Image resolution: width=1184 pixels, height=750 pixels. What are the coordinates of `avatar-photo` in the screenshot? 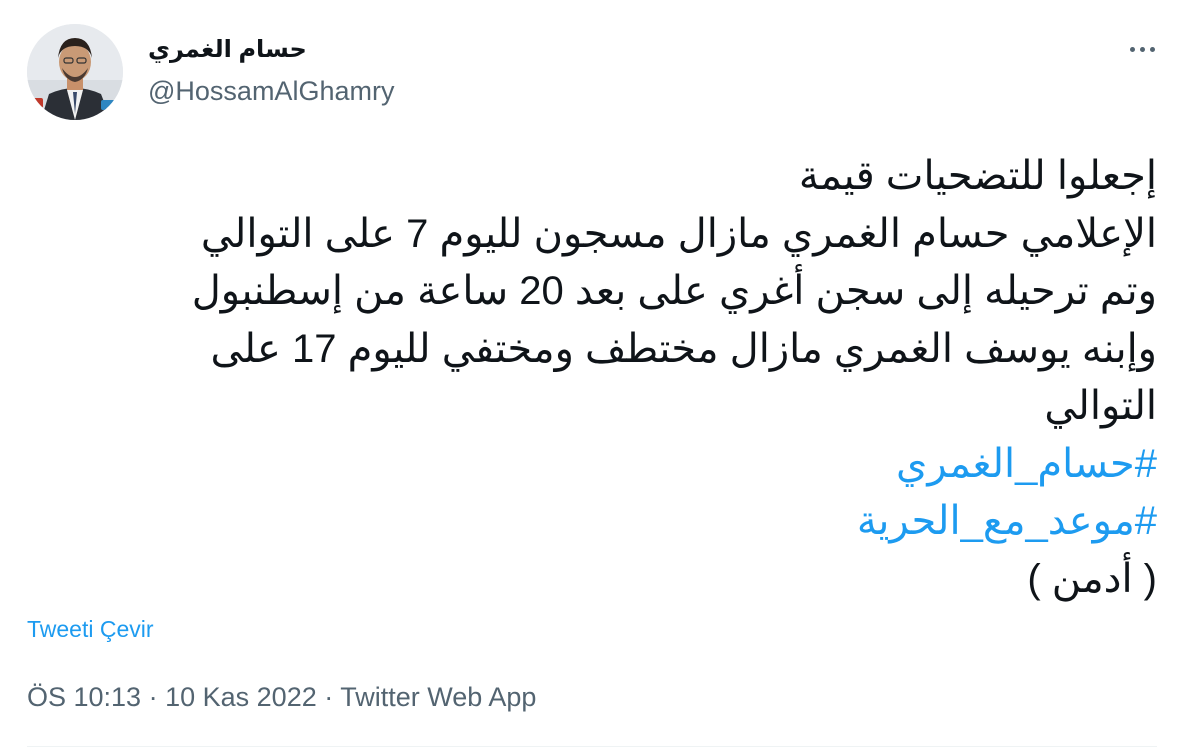 It's located at (75, 72).